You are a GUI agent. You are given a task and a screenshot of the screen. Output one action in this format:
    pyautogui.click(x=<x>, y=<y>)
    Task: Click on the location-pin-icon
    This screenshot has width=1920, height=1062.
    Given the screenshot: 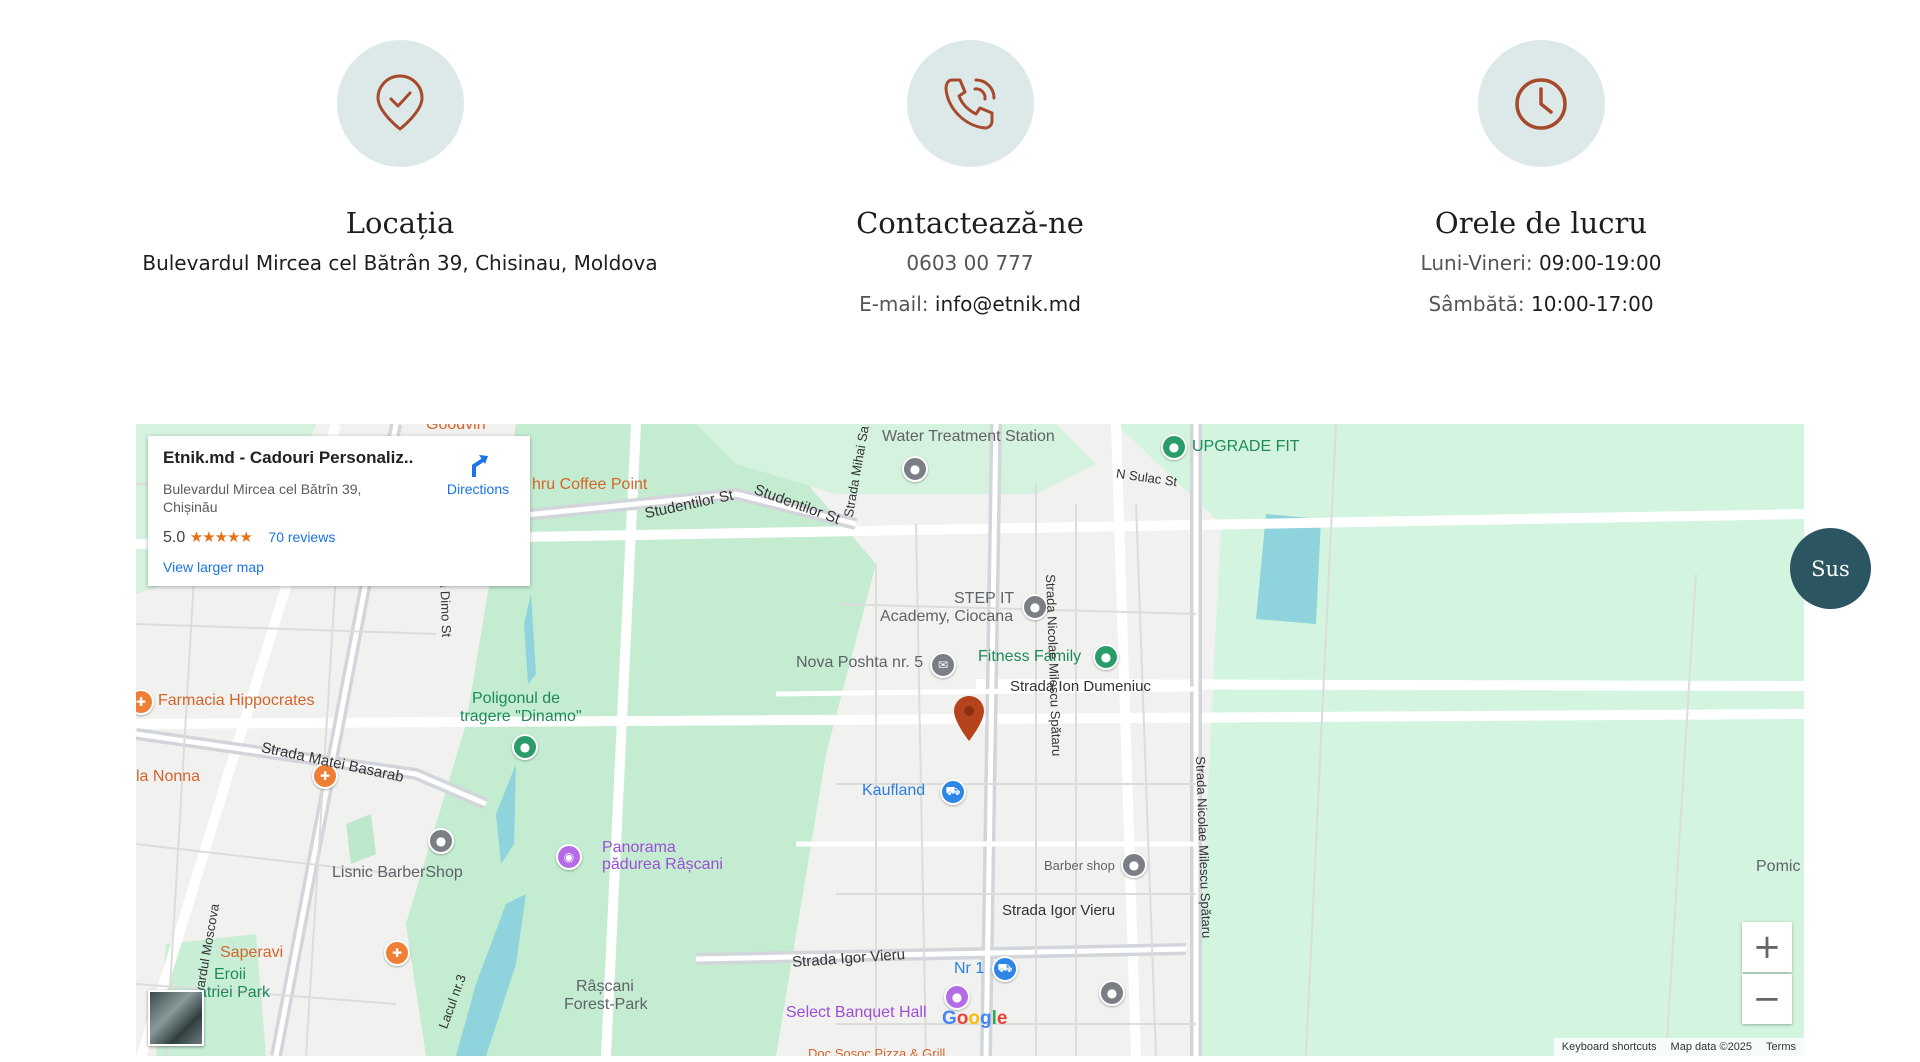 What is the action you would take?
    pyautogui.click(x=969, y=718)
    